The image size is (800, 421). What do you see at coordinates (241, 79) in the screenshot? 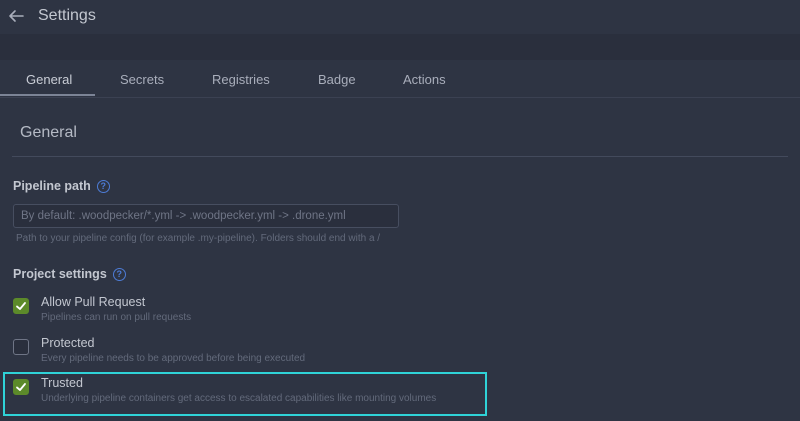
I see `tab-registries: Registries` at bounding box center [241, 79].